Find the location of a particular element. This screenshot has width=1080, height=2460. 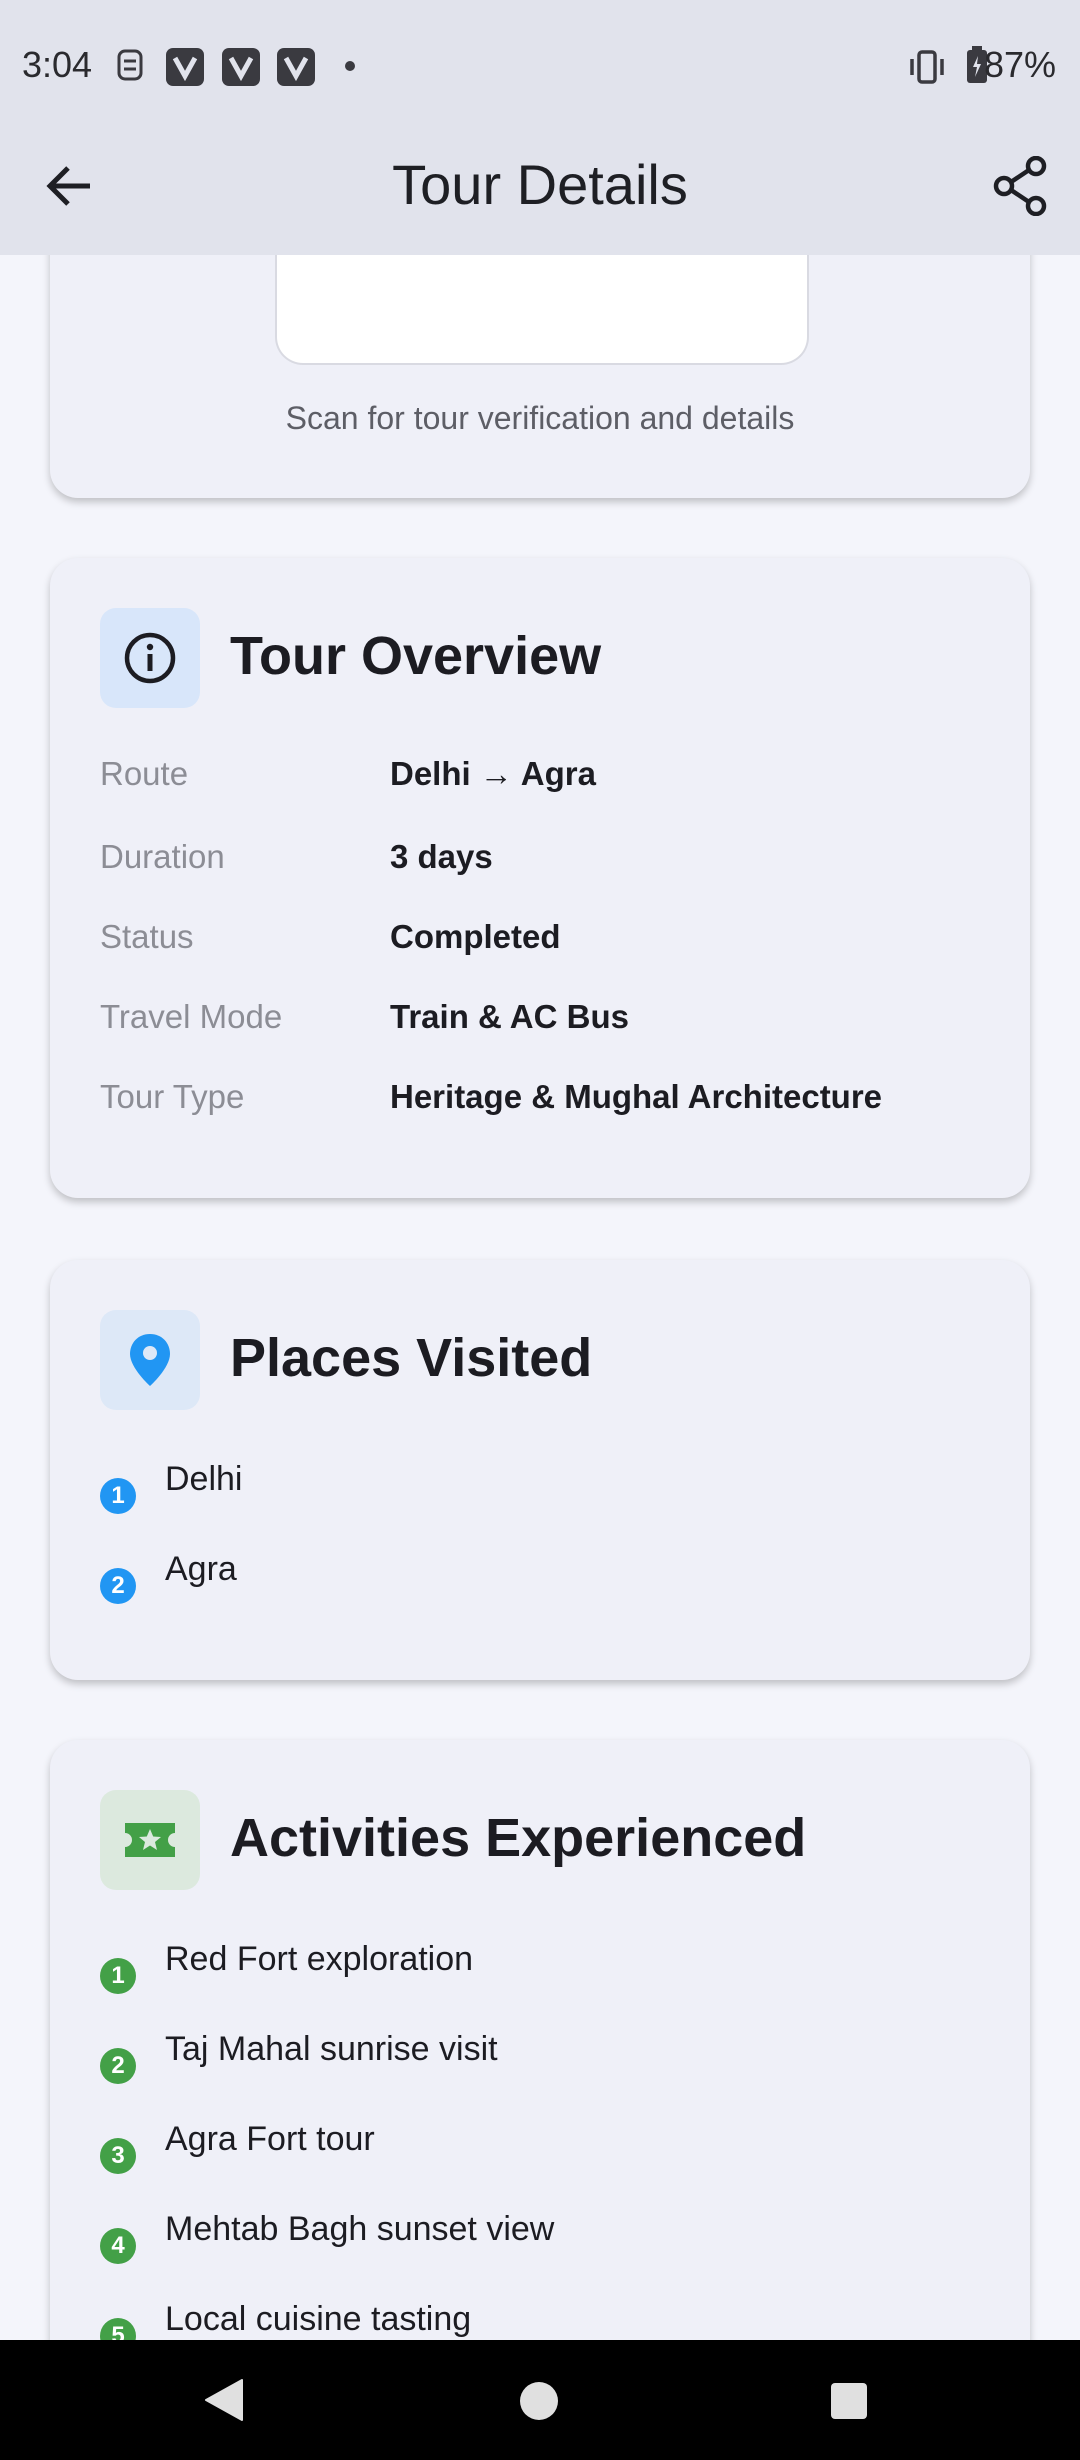

back-triangle-icon is located at coordinates (224, 2400).